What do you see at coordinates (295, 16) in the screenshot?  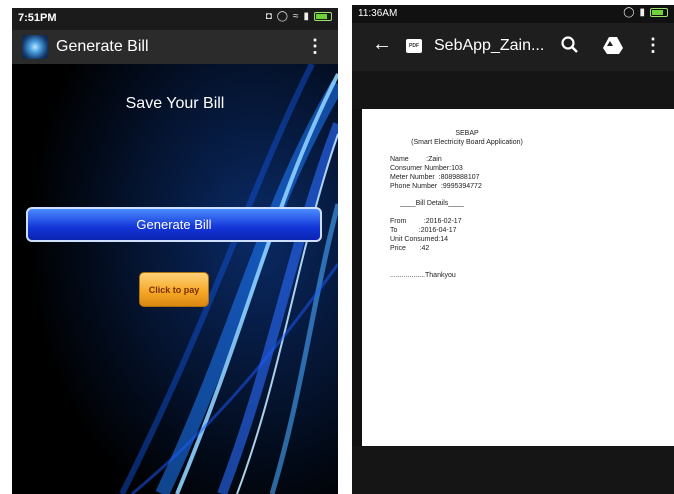 I see `wifi-icon: ≈` at bounding box center [295, 16].